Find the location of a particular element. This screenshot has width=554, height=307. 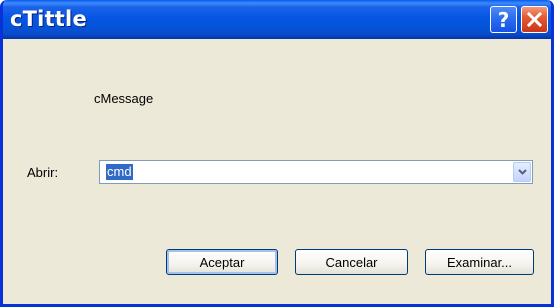

chevron-down-icon is located at coordinates (522, 172).